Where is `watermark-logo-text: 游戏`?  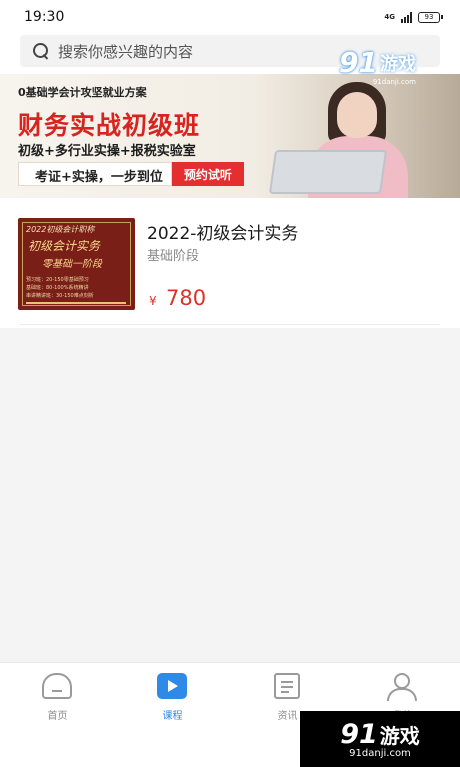
watermark-logo-text: 游戏 is located at coordinates (398, 64).